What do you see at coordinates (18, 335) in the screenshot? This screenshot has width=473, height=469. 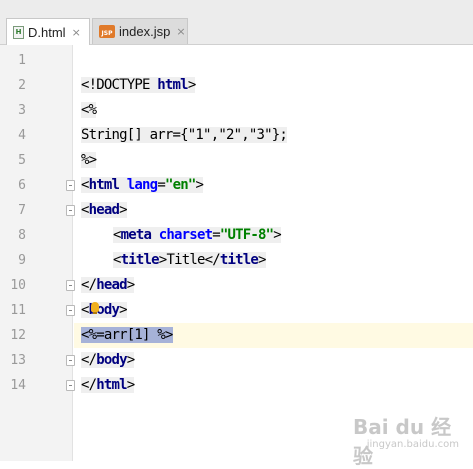 I see `line-number: 12` at bounding box center [18, 335].